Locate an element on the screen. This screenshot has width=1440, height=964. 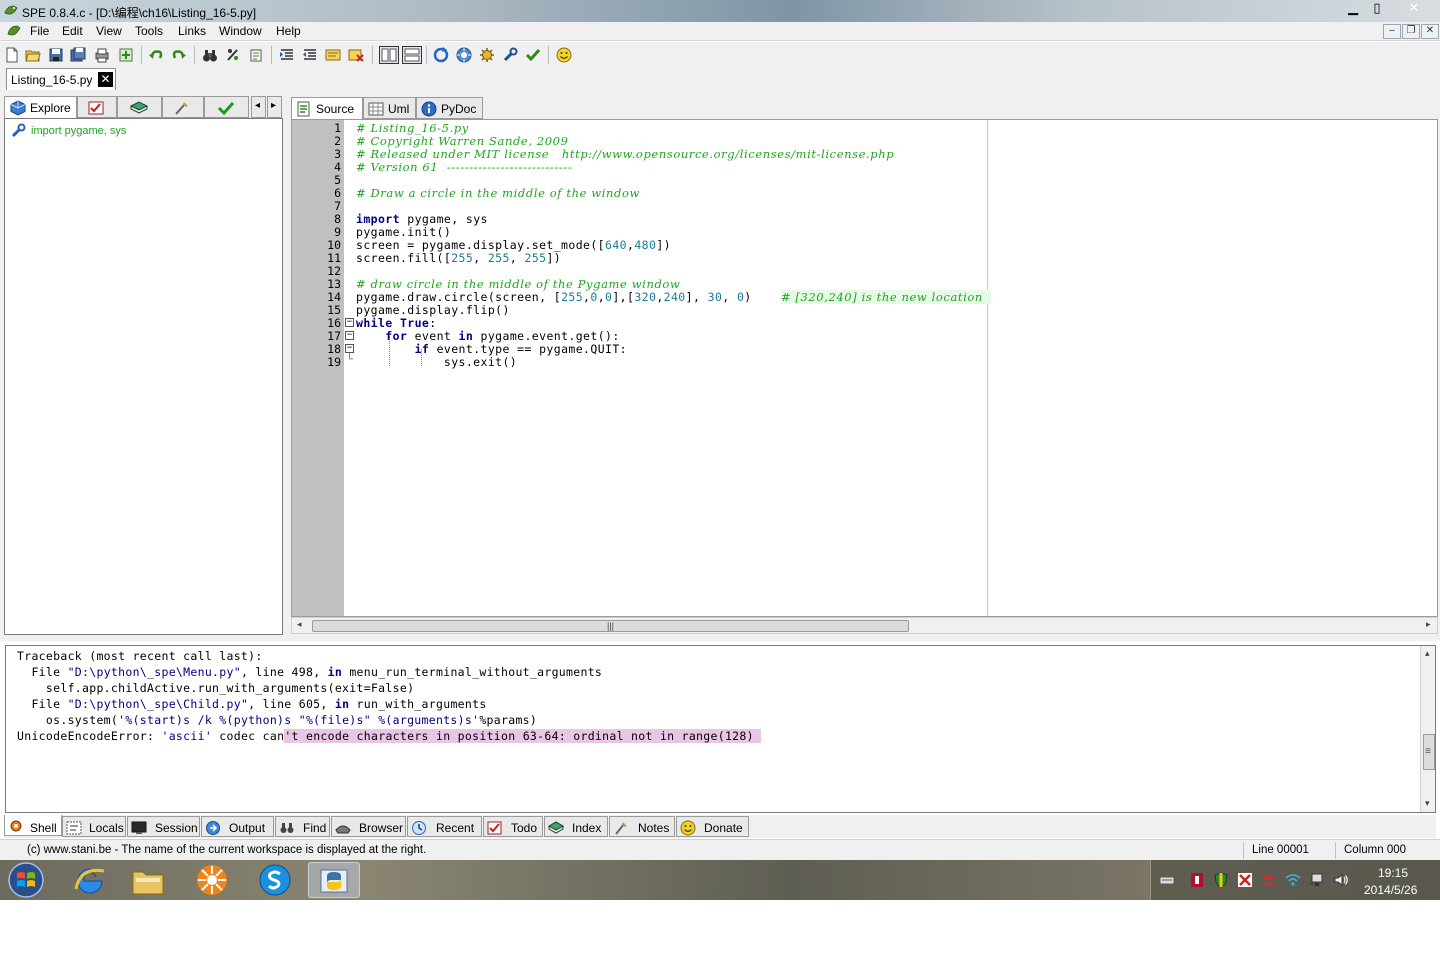
split-horizontal-icon is located at coordinates (412, 55).